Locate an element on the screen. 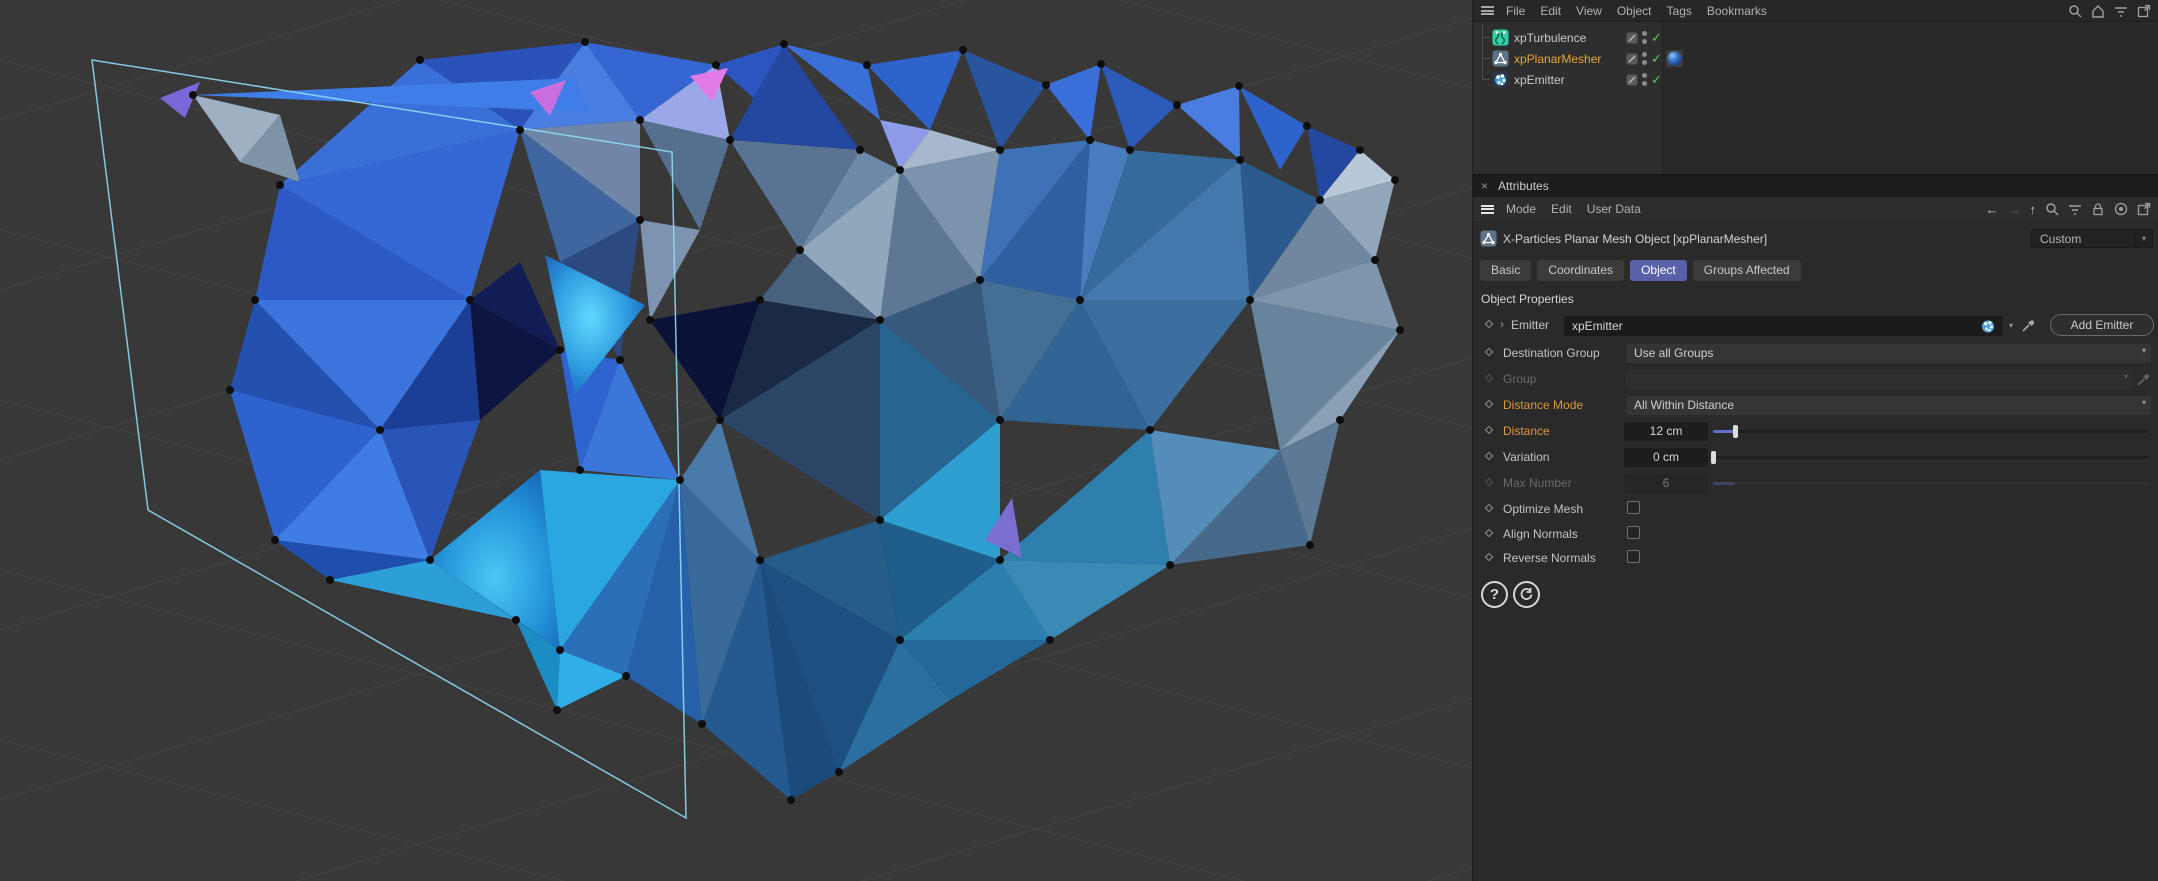 The width and height of the screenshot is (2158, 881). row-distance-mode: Distance Mode All Within Distance ▾ is located at coordinates (1815, 405).